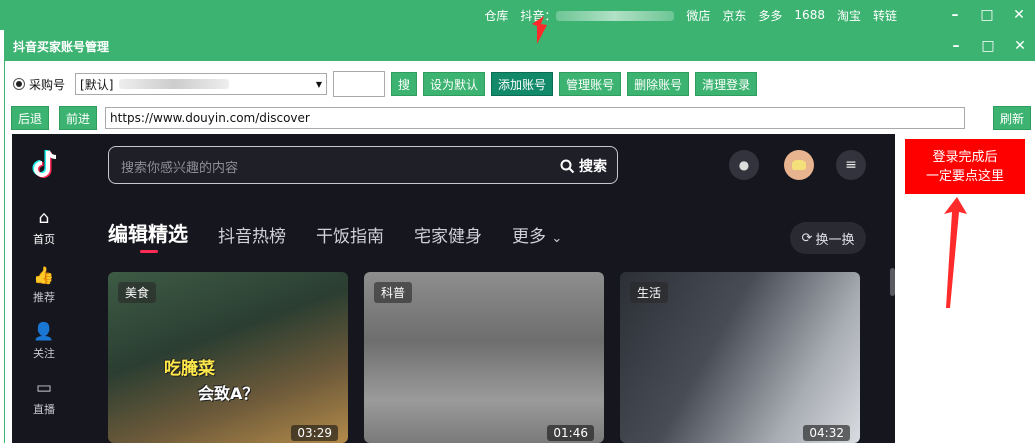  Describe the element at coordinates (44, 276) in the screenshot. I see `thumbs-up-icon: 👍` at that location.